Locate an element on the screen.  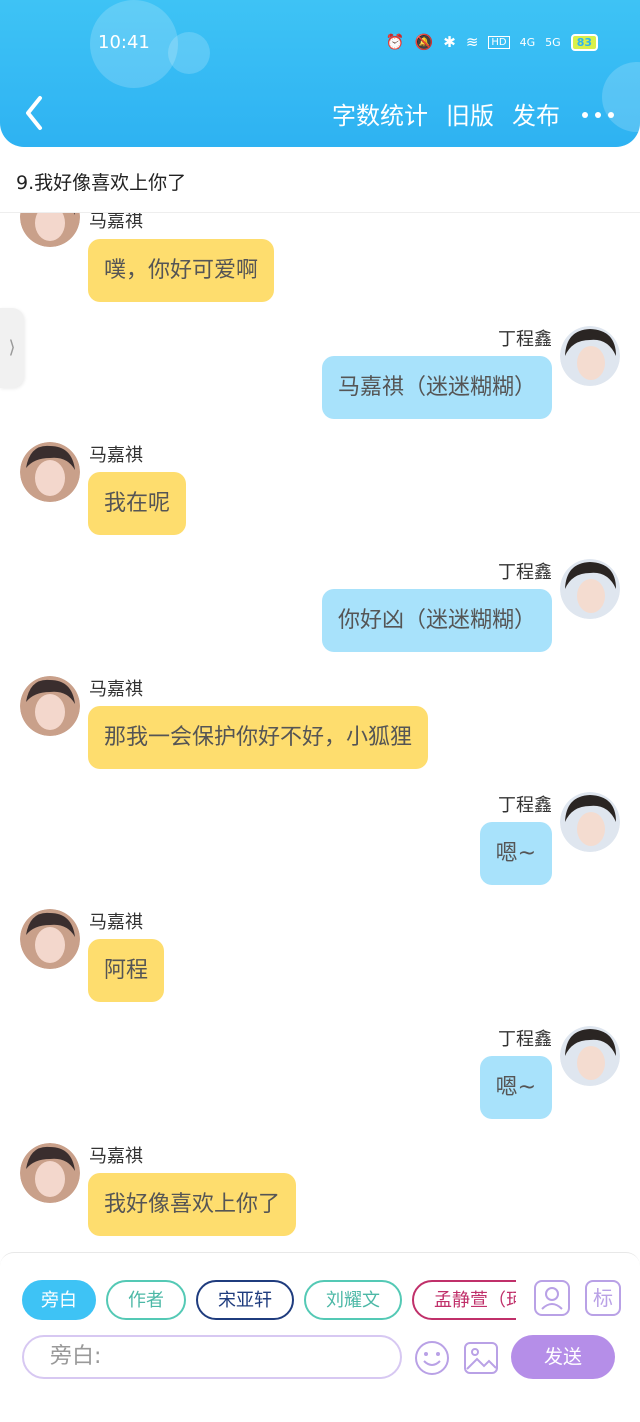
message-bubble: 我好像喜欢上你了 is located at coordinates (192, 1204).